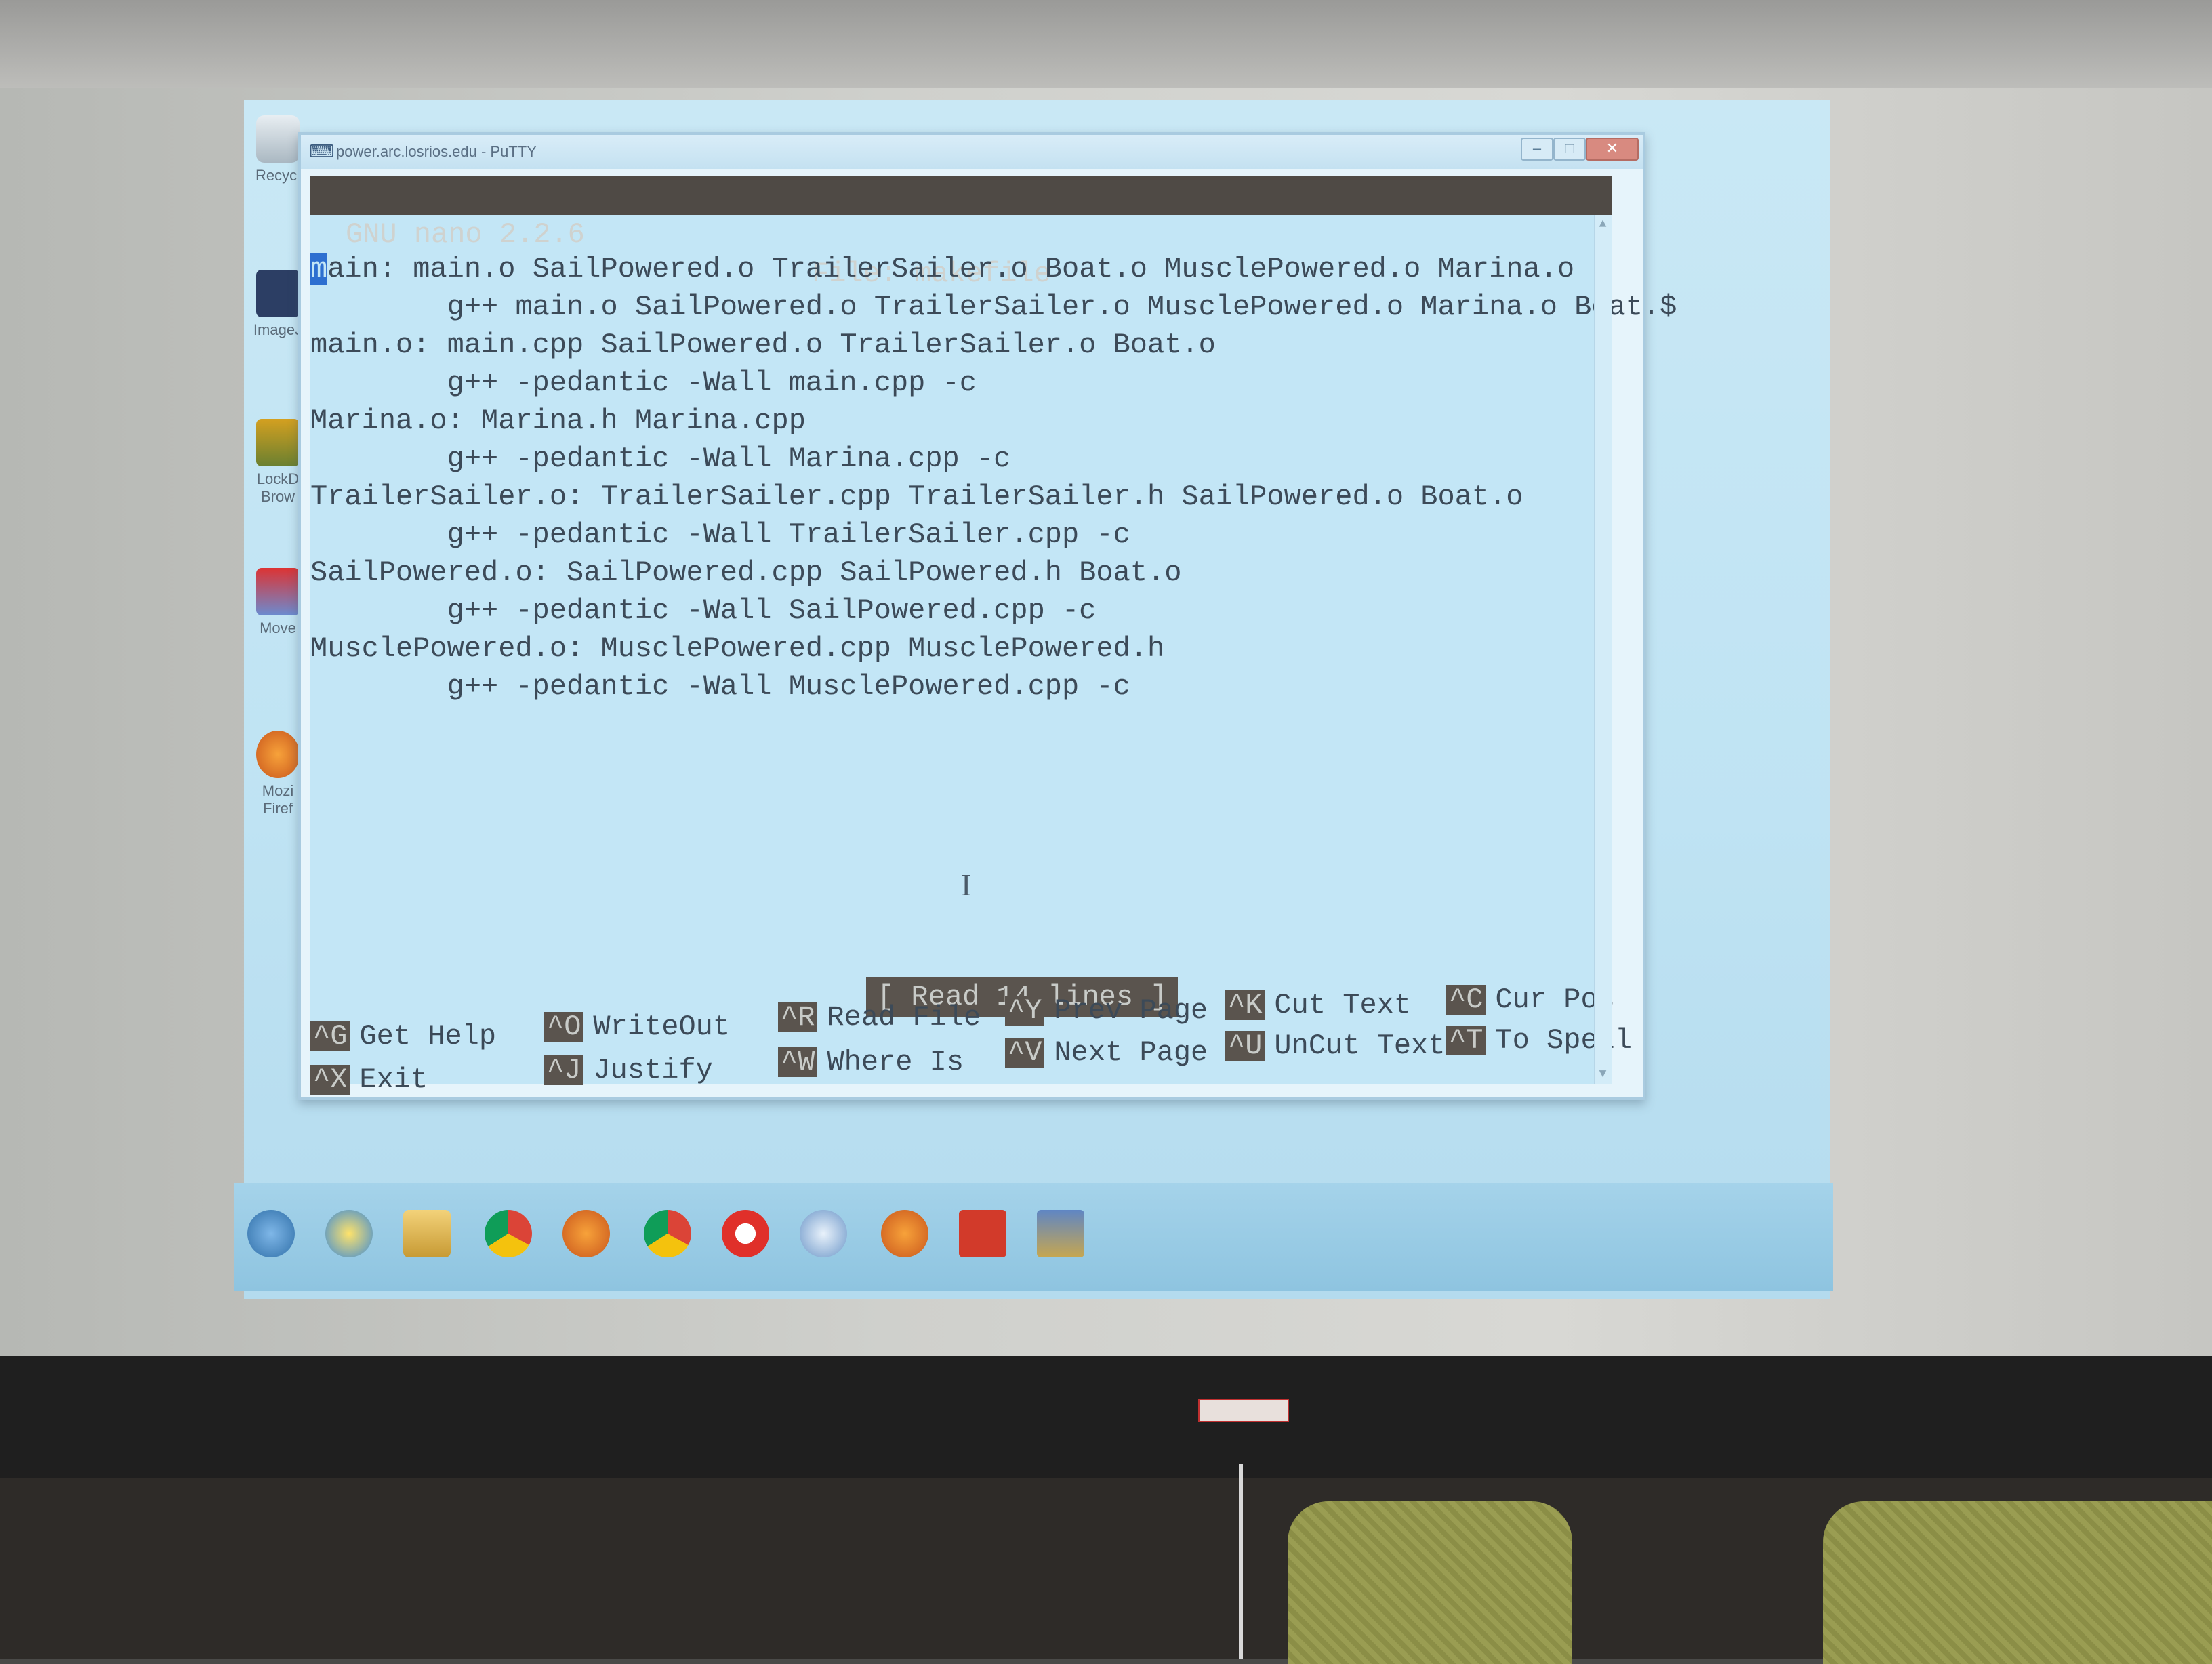  I want to click on mouse-ibeam-cursor: I, so click(966, 885).